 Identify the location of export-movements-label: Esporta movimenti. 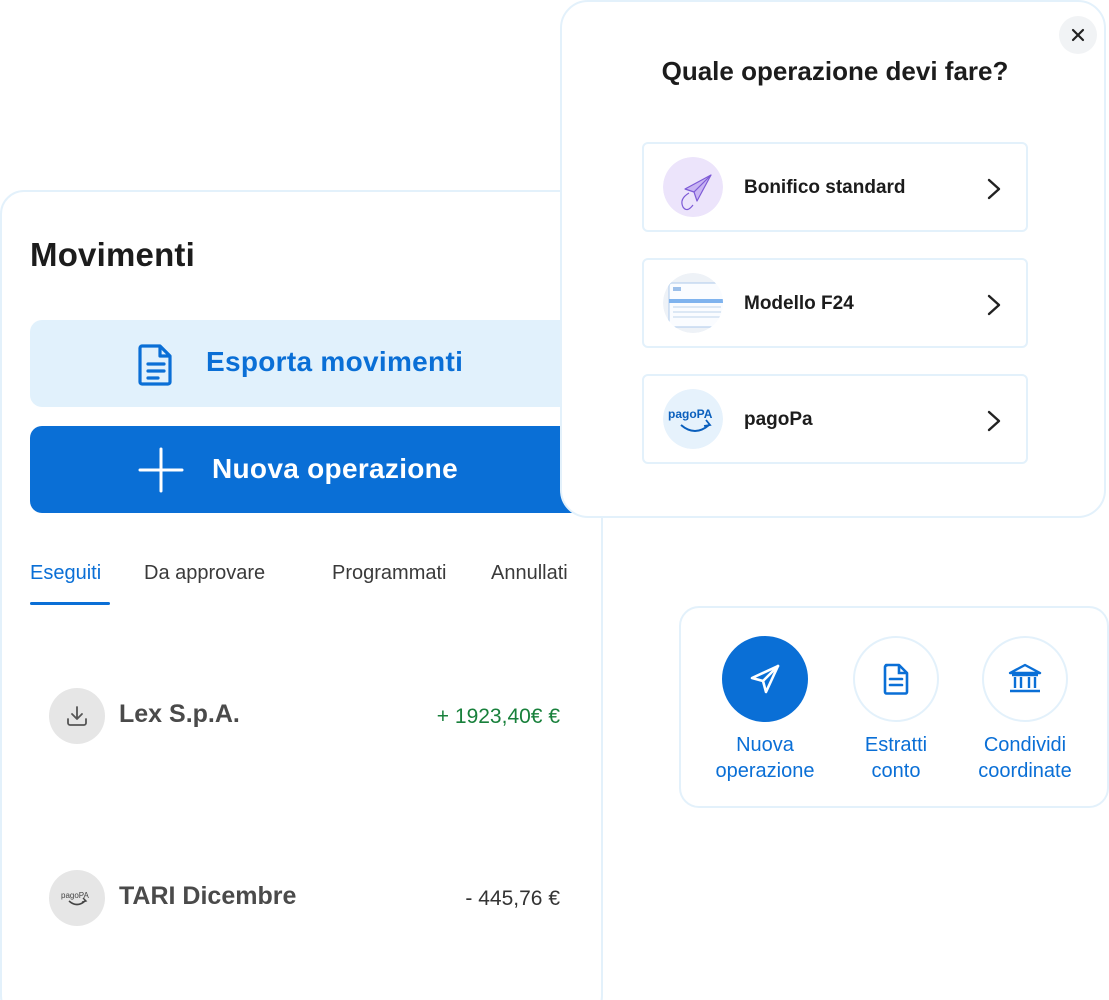
(335, 361).